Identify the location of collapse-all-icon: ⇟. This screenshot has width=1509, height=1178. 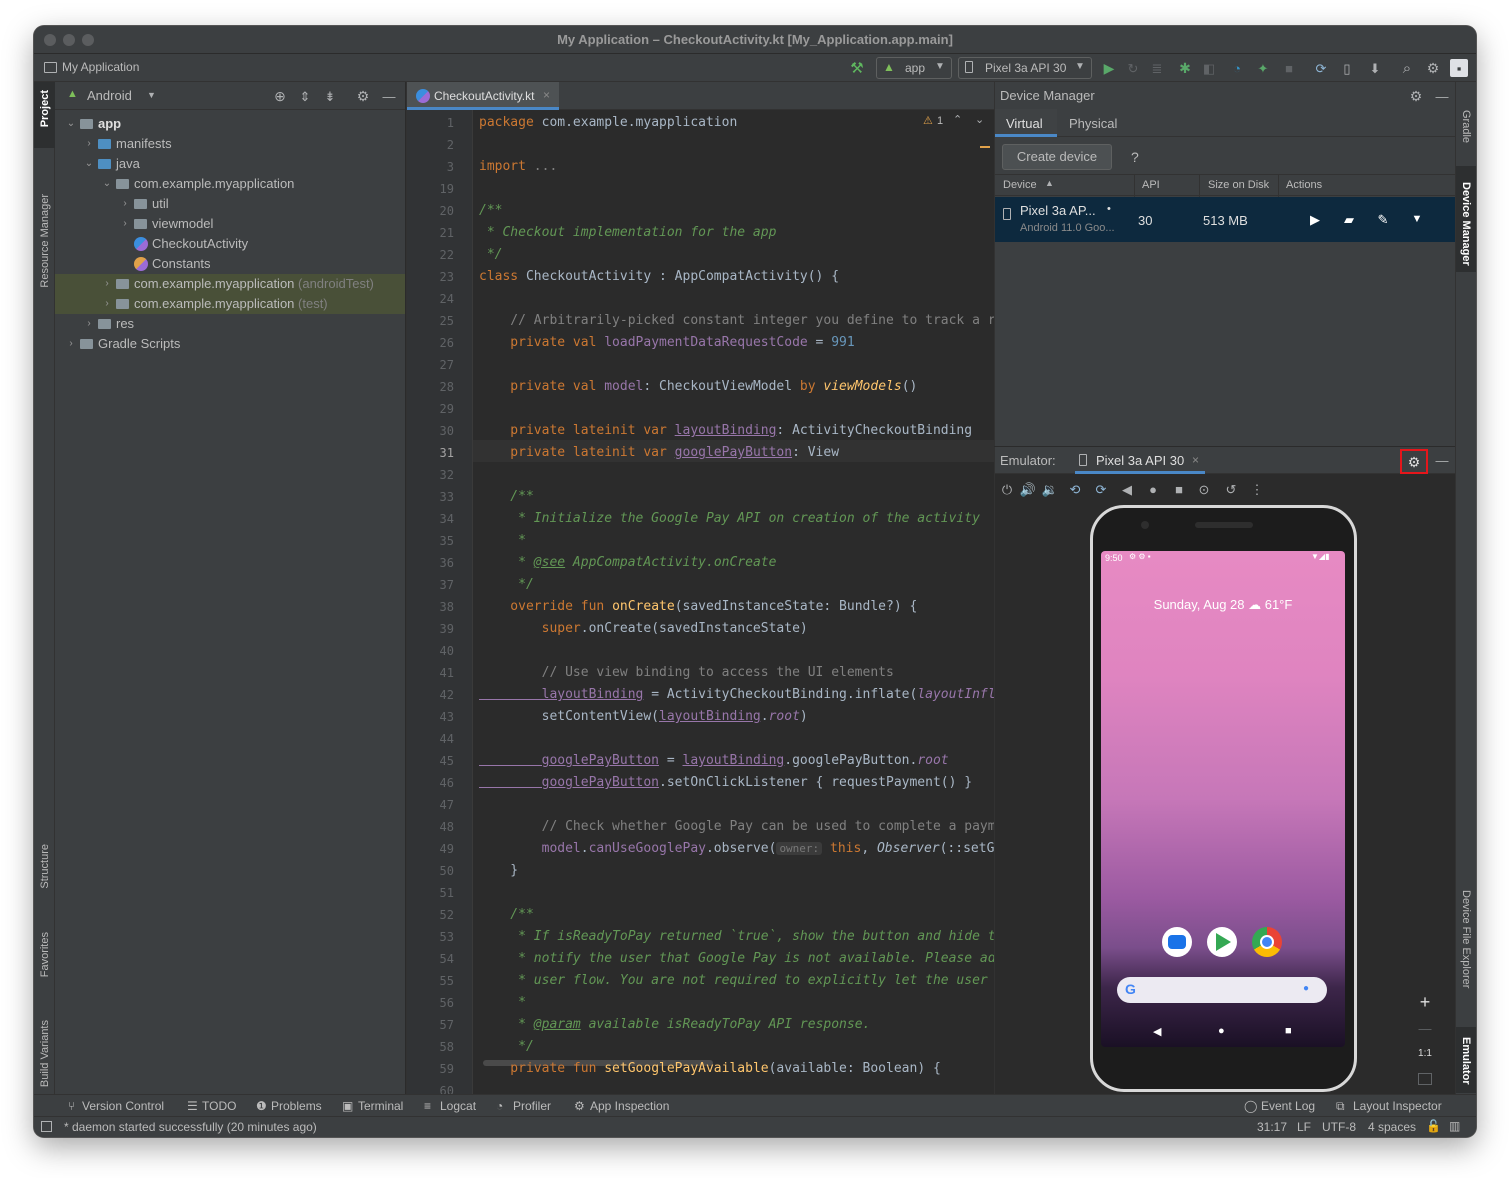
(330, 96).